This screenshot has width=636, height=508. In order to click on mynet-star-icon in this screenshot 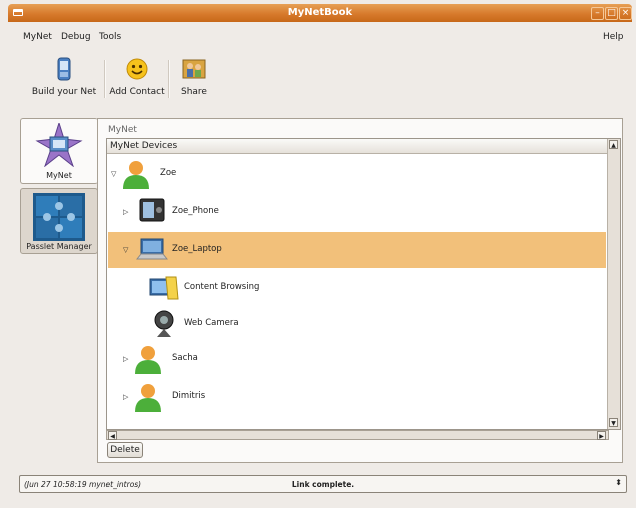, I will do `click(59, 145)`.